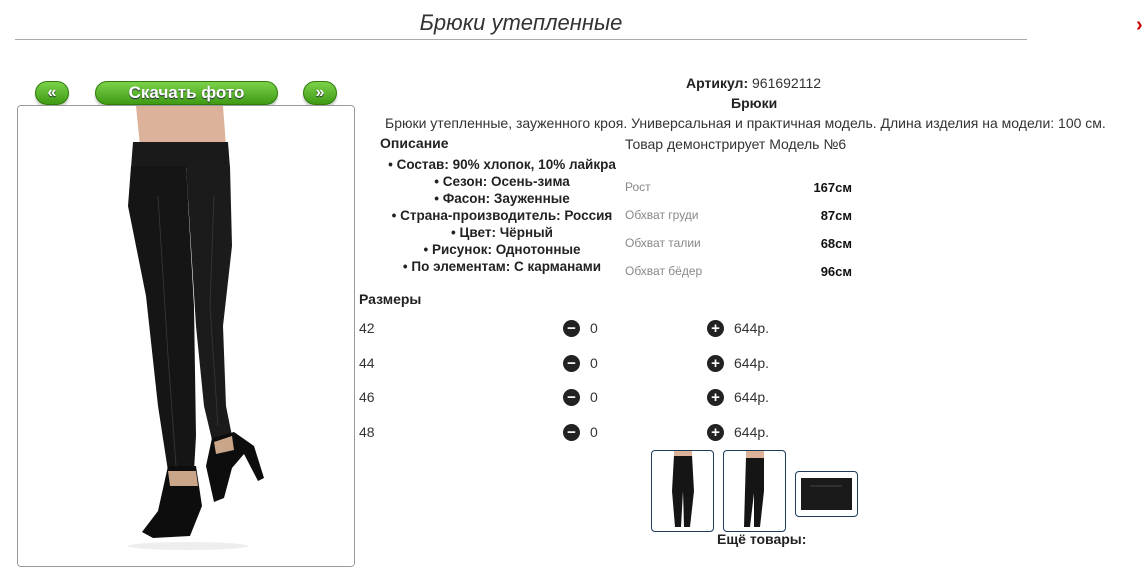  I want to click on article-row: Артикул: 961692112, so click(753, 83).